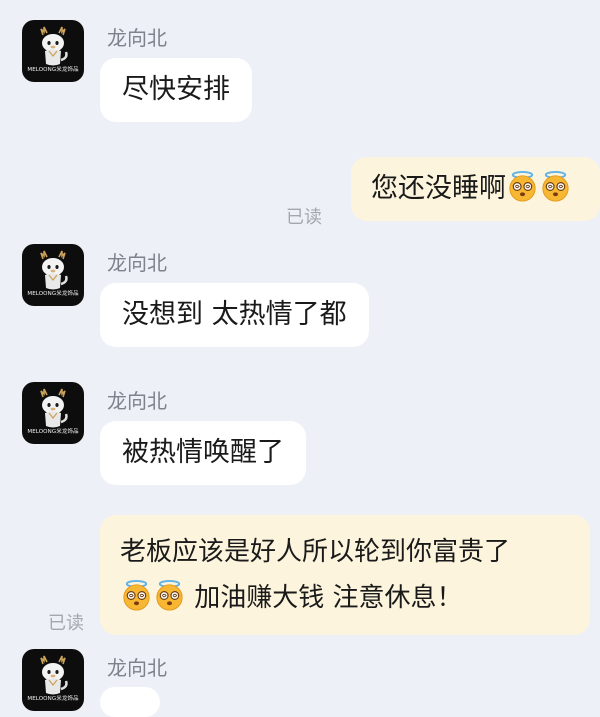 Image resolution: width=600 pixels, height=717 pixels. I want to click on message-bubble: 被热情唤醒了, so click(203, 453).